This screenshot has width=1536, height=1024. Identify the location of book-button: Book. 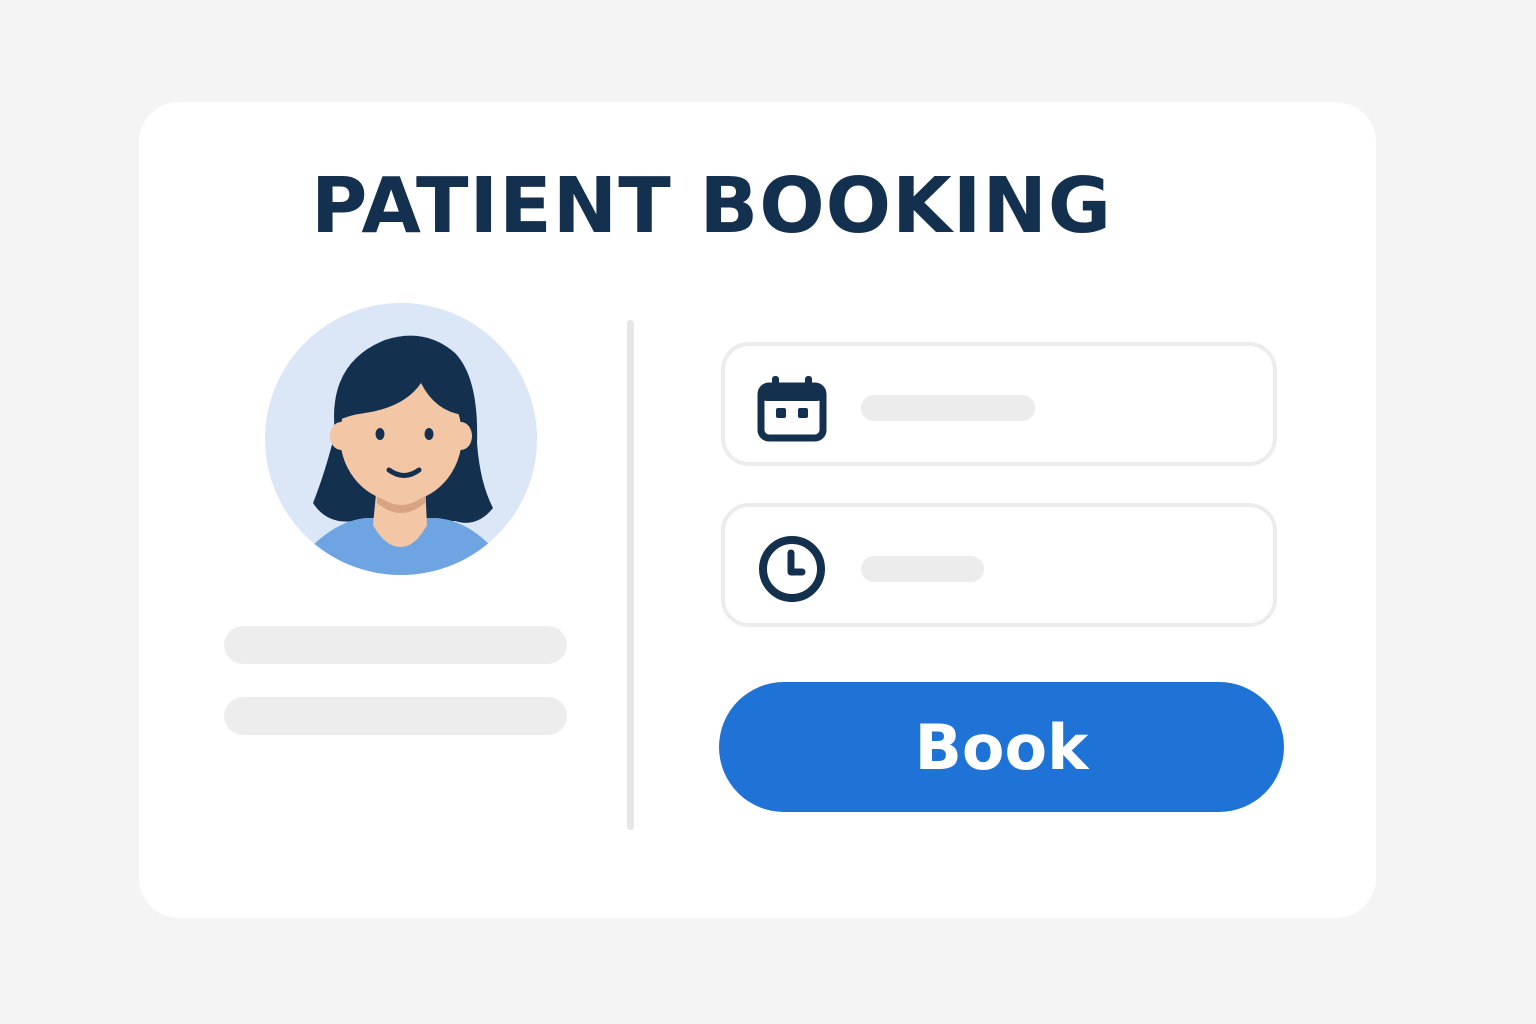
(1001, 747).